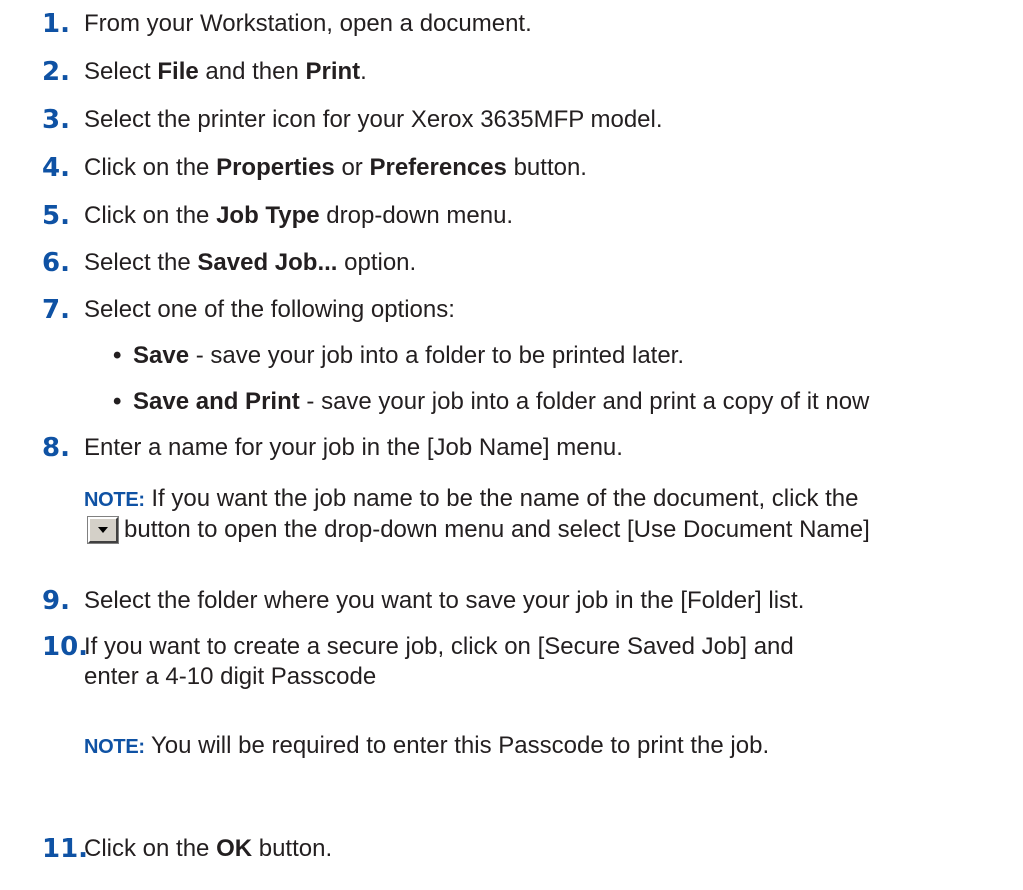 The height and width of the screenshot is (890, 1023). What do you see at coordinates (56, 168) in the screenshot?
I see `step-number: 4.` at bounding box center [56, 168].